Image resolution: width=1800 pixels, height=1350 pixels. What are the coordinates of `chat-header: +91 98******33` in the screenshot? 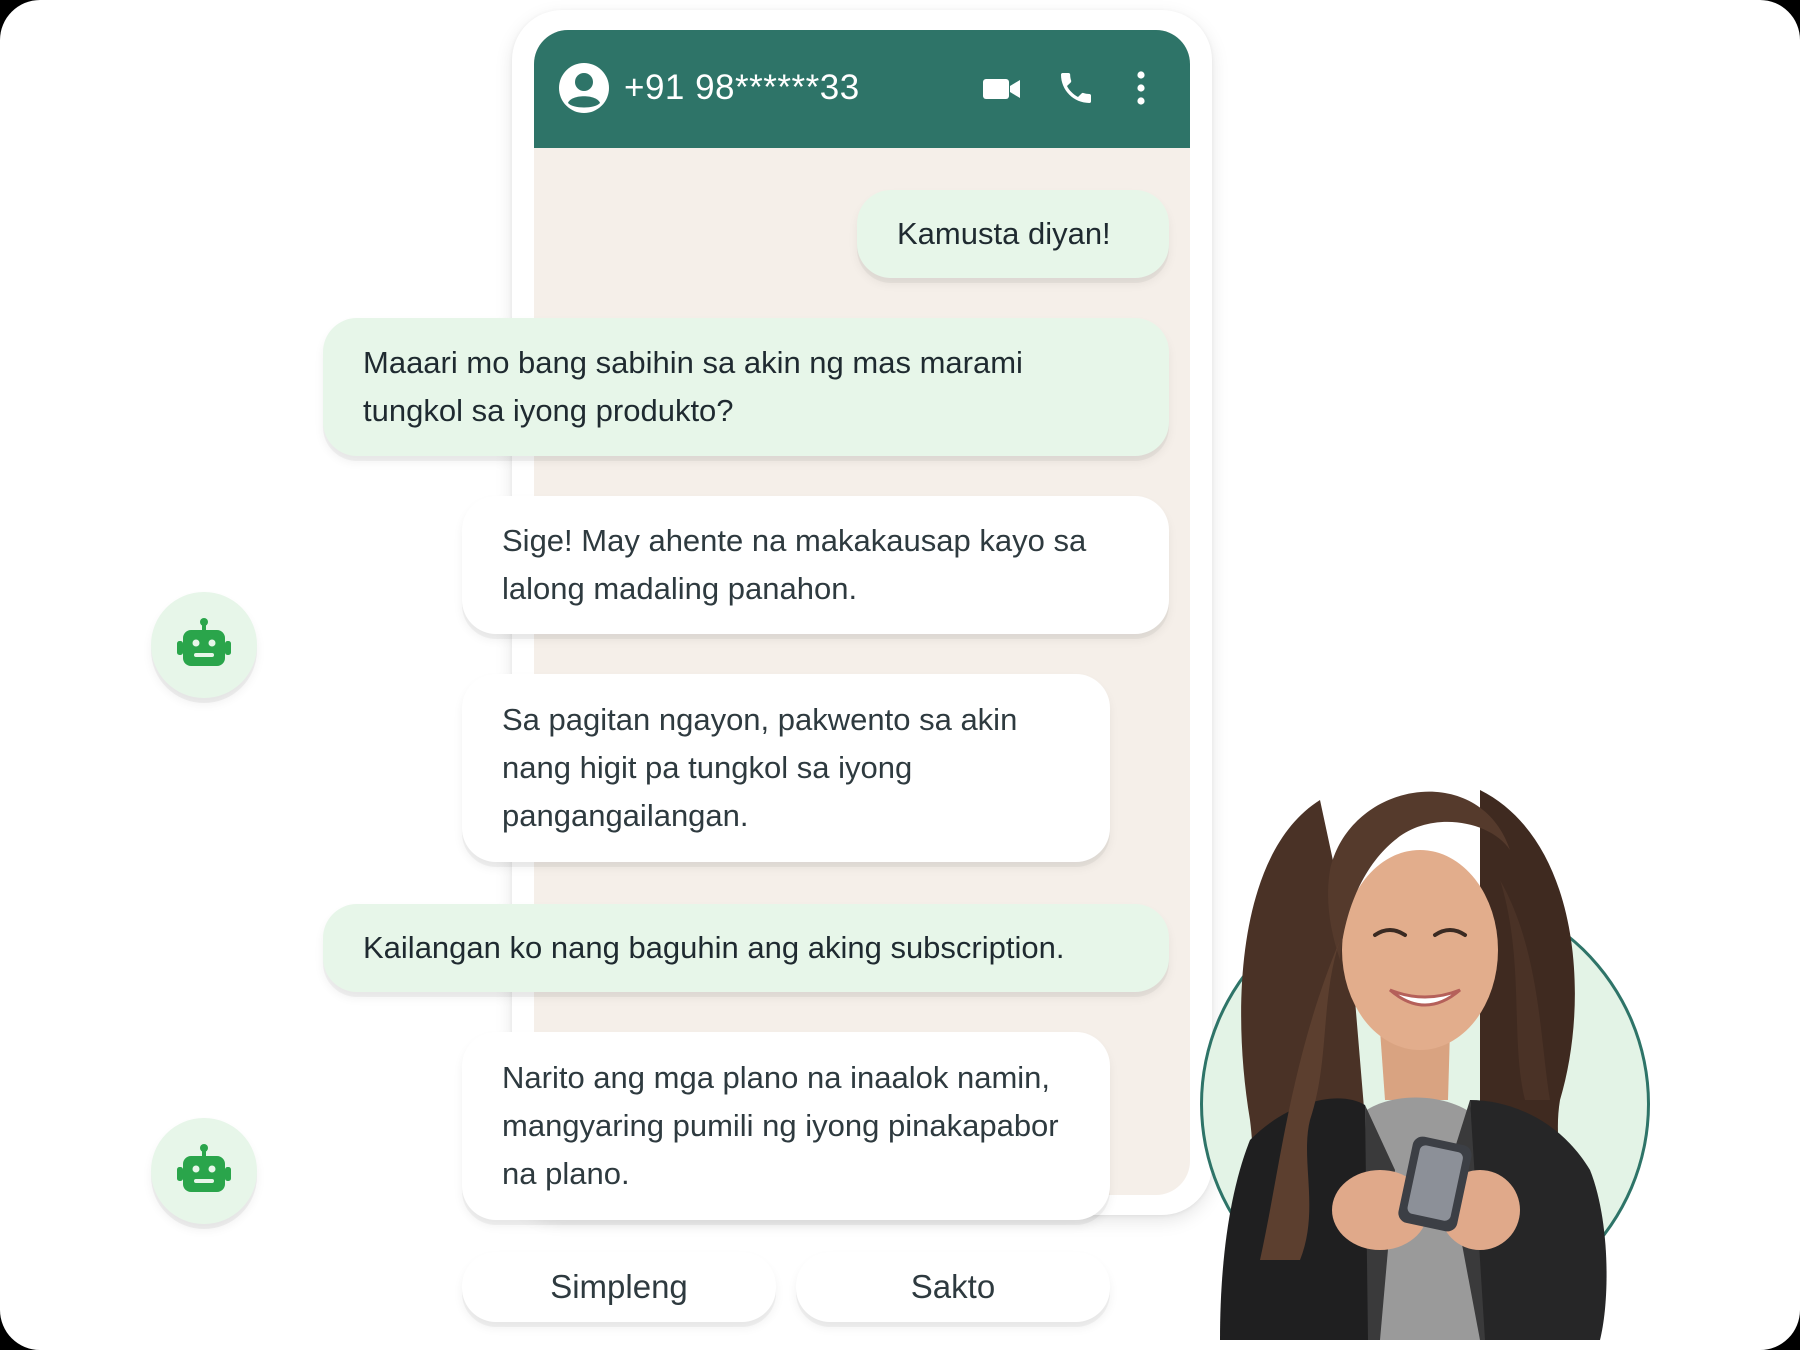 It's located at (862, 89).